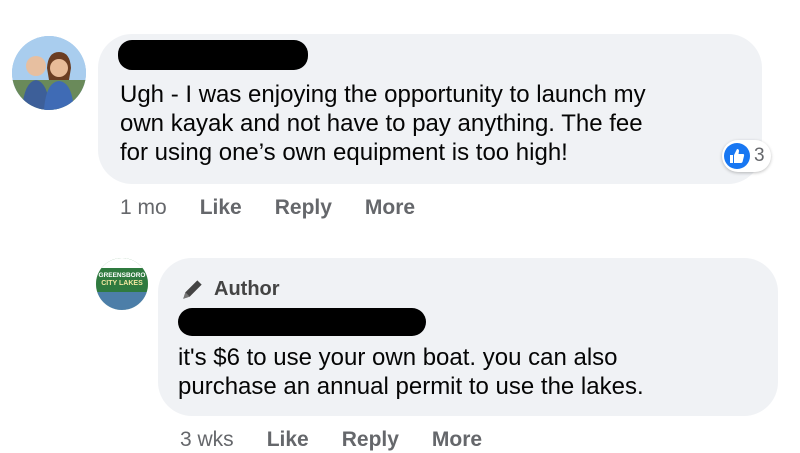  I want to click on greensboro-city-lakes-logo: GREENSBORO CITY LAKES, so click(122, 284).